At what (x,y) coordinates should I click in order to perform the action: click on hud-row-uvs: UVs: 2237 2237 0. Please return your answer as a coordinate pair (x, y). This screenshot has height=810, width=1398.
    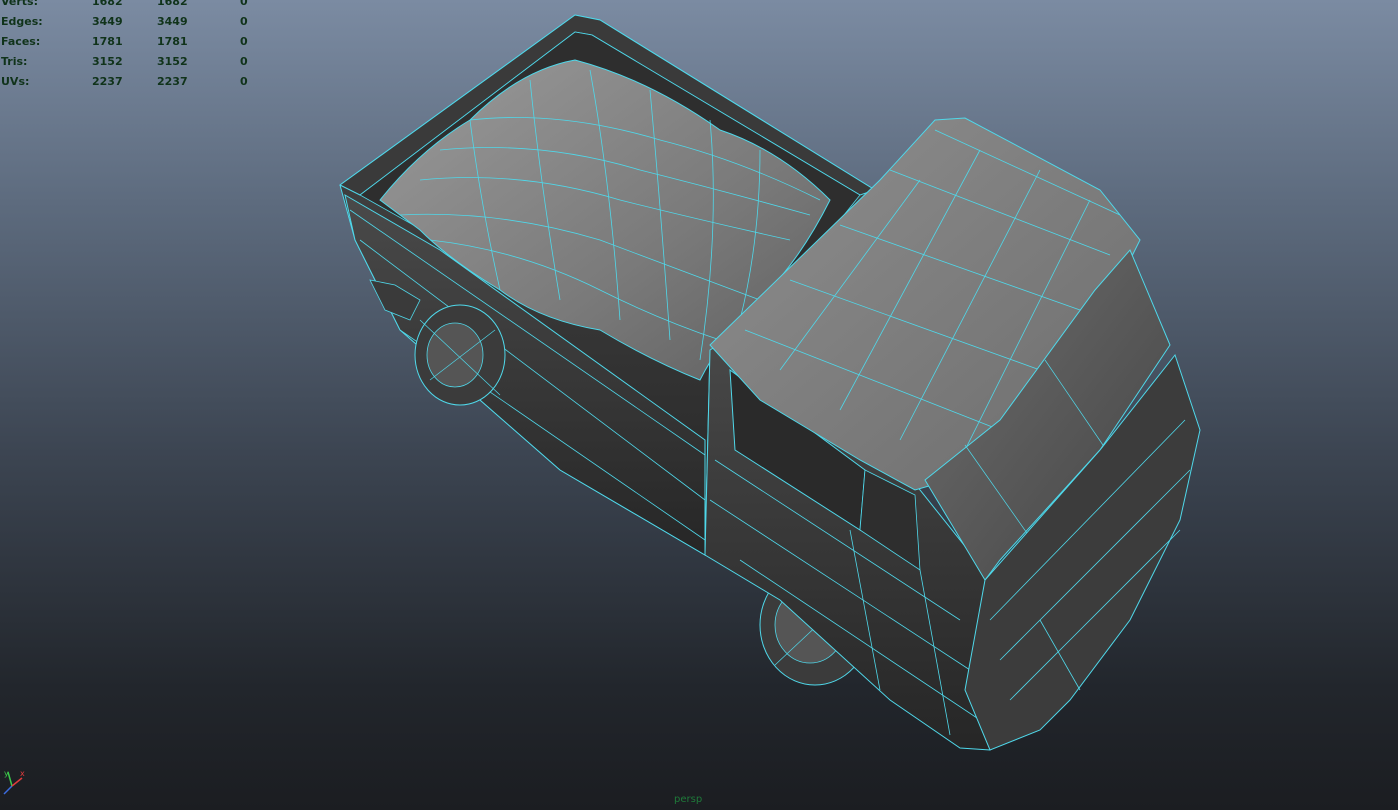
    Looking at the image, I should click on (130, 82).